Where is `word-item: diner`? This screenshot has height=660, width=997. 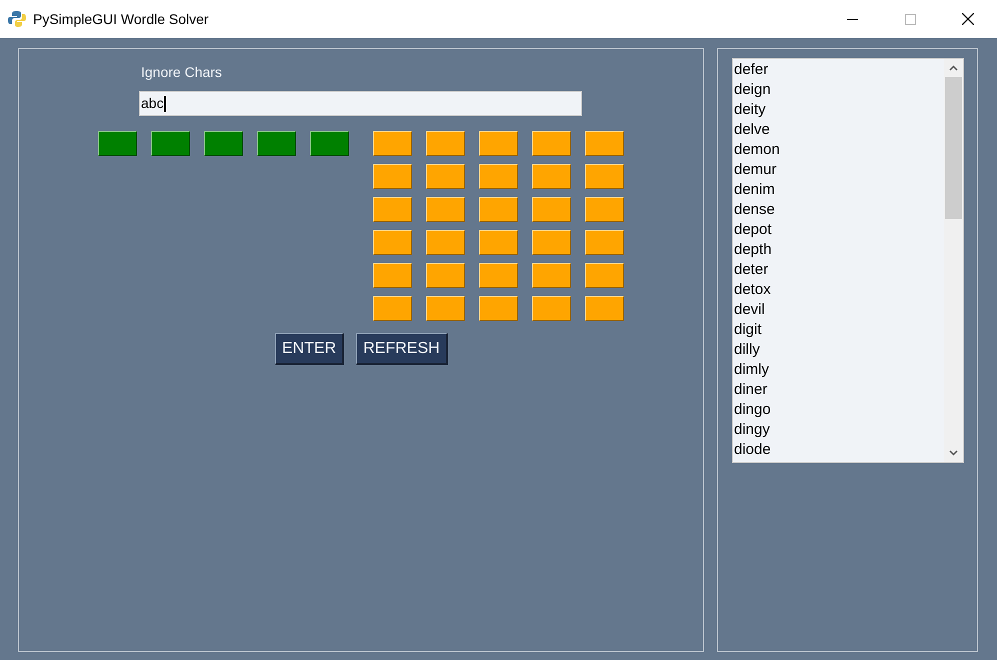 word-item: diner is located at coordinates (839, 390).